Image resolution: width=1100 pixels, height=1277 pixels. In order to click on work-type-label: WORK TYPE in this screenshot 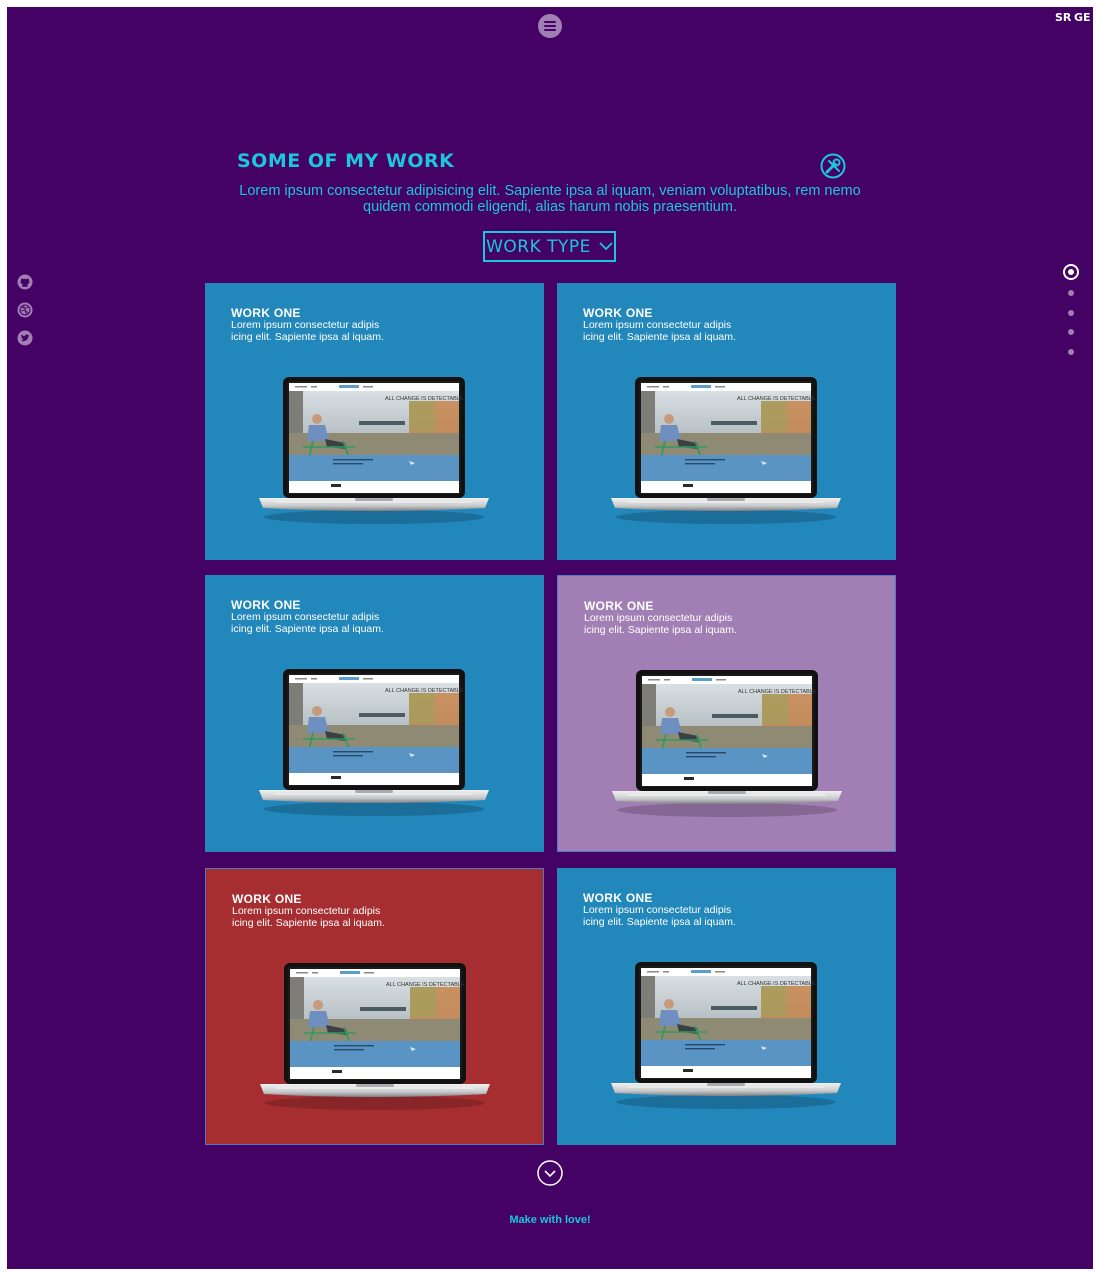, I will do `click(538, 246)`.